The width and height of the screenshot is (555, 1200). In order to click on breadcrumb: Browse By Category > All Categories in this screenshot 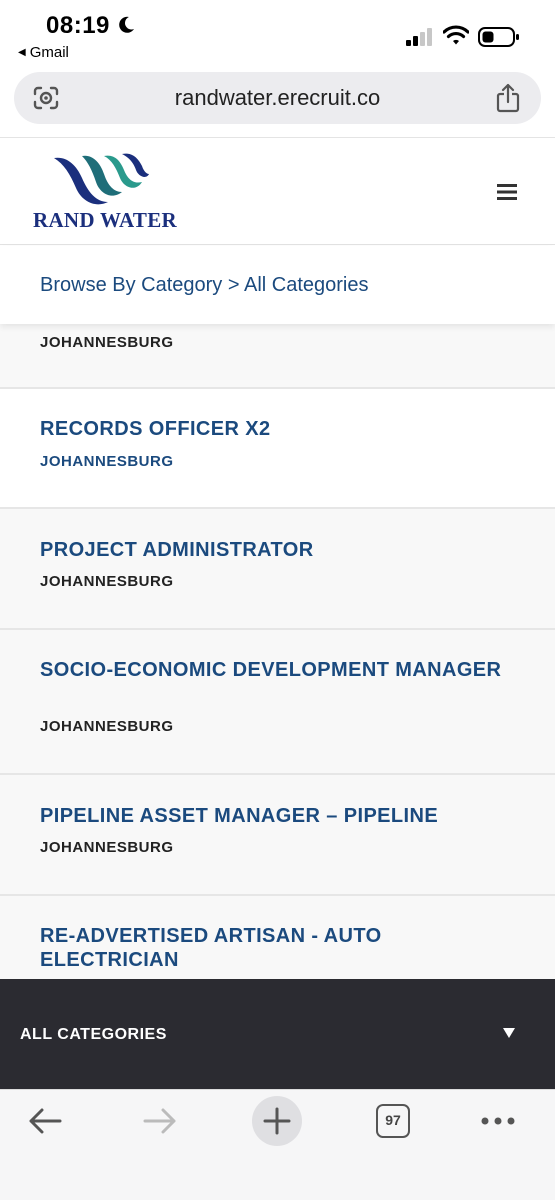, I will do `click(204, 285)`.